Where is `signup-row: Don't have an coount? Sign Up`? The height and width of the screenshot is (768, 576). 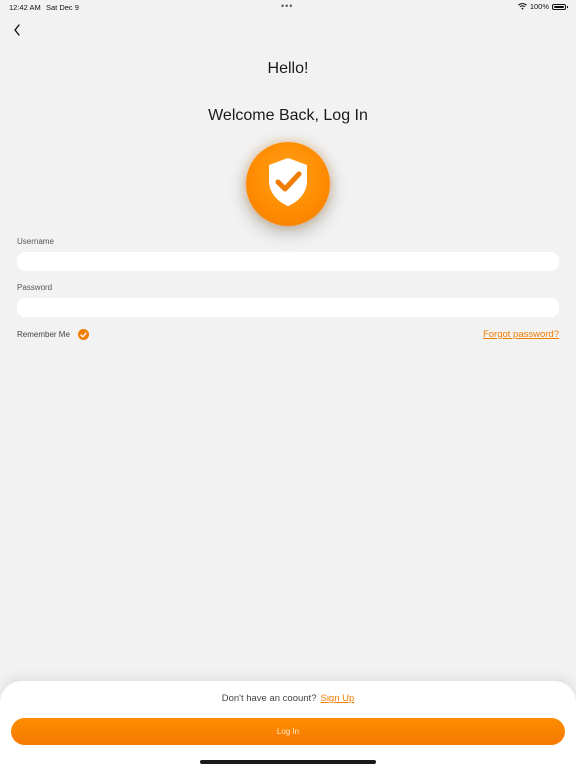
signup-row: Don't have an coount? Sign Up is located at coordinates (288, 698).